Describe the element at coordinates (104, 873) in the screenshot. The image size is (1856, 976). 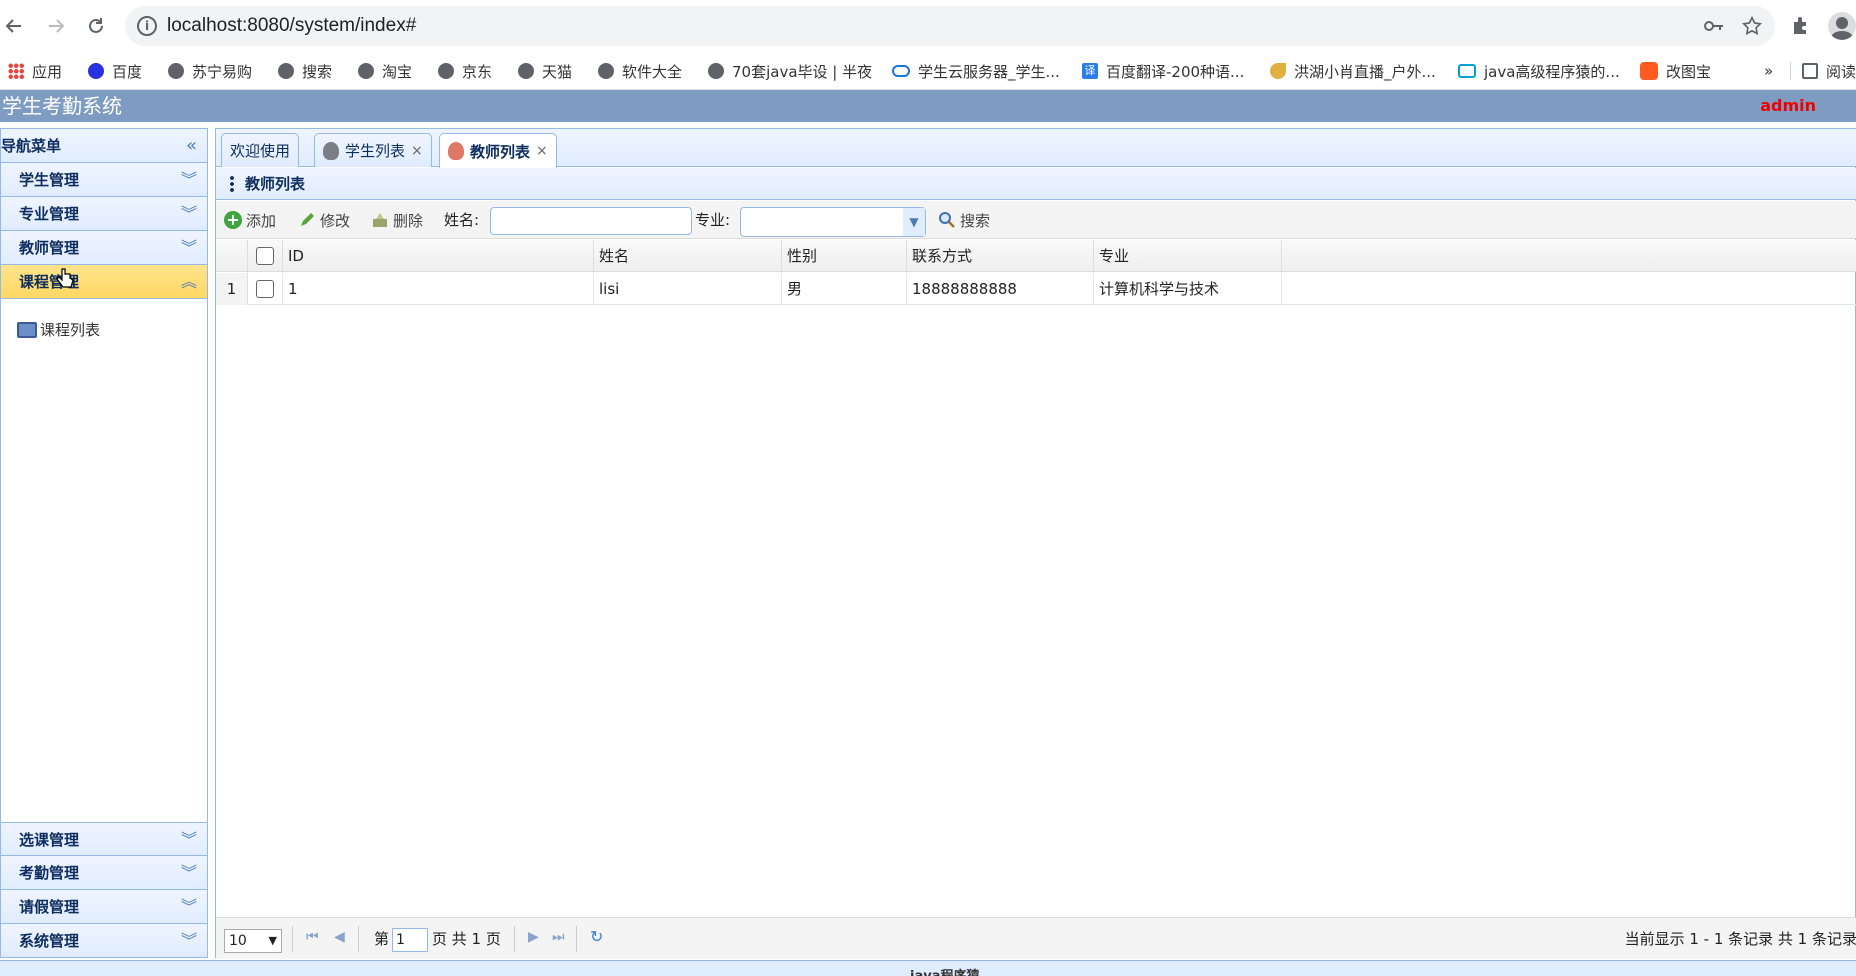
I see `sidebar-item-attendance: 考勤管理 ︾` at that location.